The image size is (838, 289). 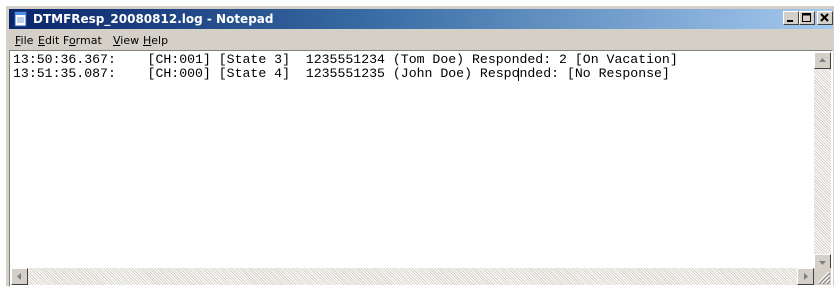 I want to click on maximize-icon, so click(x=806, y=17).